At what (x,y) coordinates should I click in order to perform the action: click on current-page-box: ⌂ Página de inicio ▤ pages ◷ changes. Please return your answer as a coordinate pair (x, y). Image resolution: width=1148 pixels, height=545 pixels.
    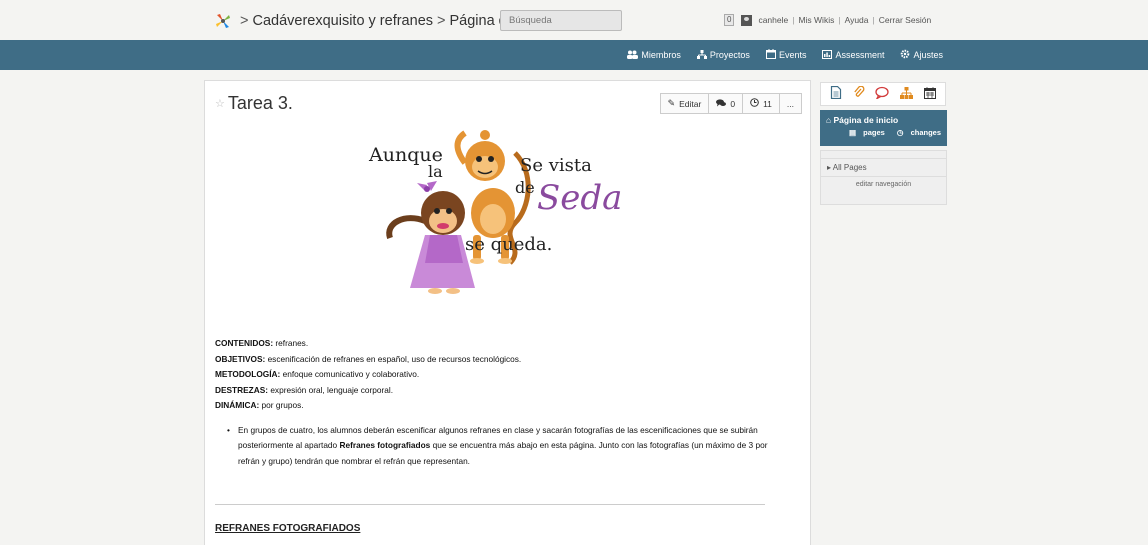
    Looking at the image, I should click on (883, 128).